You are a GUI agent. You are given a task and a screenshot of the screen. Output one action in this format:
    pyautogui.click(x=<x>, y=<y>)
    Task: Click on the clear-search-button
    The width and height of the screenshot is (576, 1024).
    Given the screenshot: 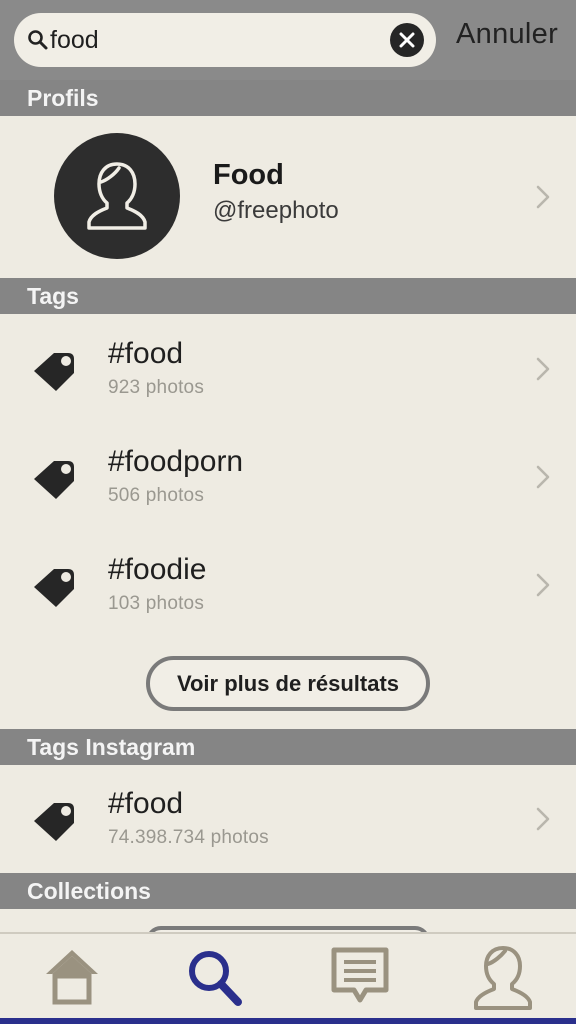 What is the action you would take?
    pyautogui.click(x=407, y=40)
    